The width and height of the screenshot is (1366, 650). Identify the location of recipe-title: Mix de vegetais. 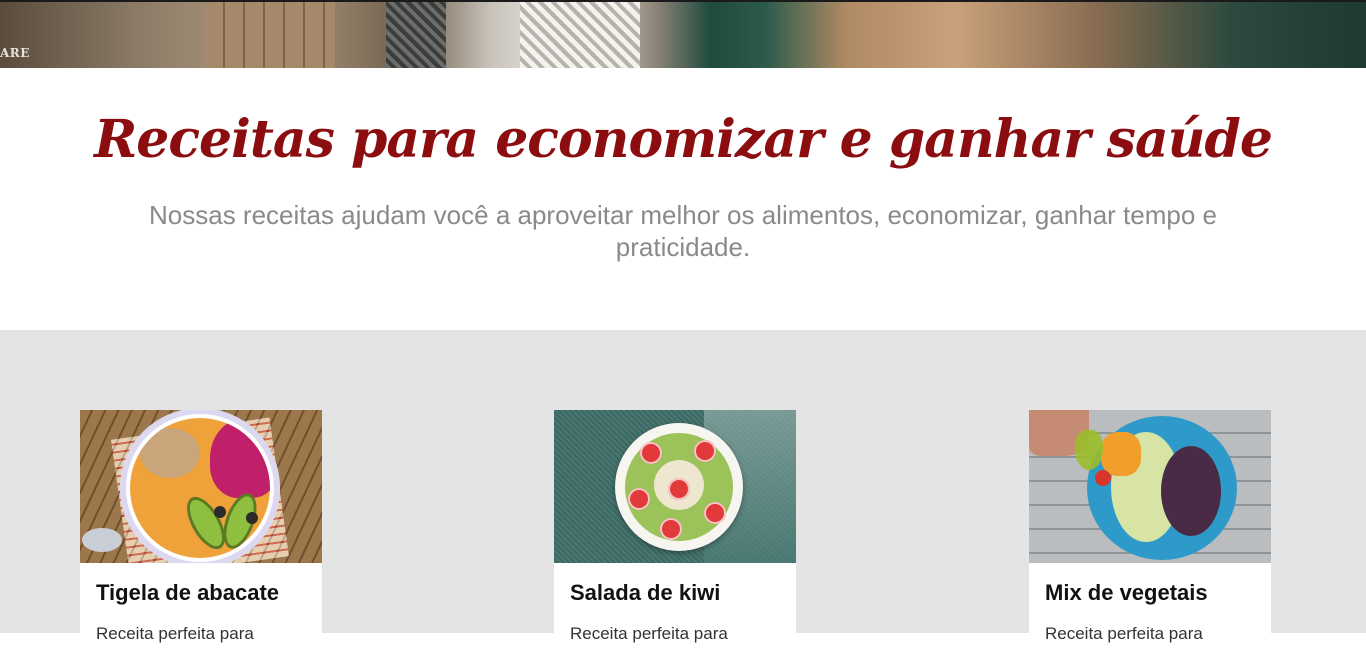
(1126, 593).